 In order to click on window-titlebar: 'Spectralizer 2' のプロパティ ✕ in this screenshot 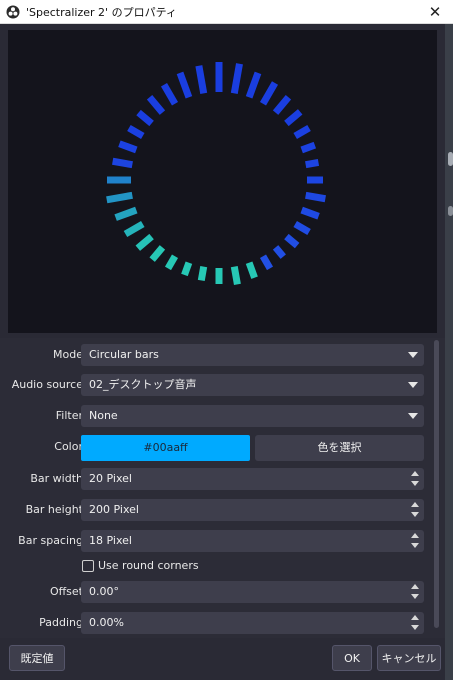, I will do `click(226, 12)`.